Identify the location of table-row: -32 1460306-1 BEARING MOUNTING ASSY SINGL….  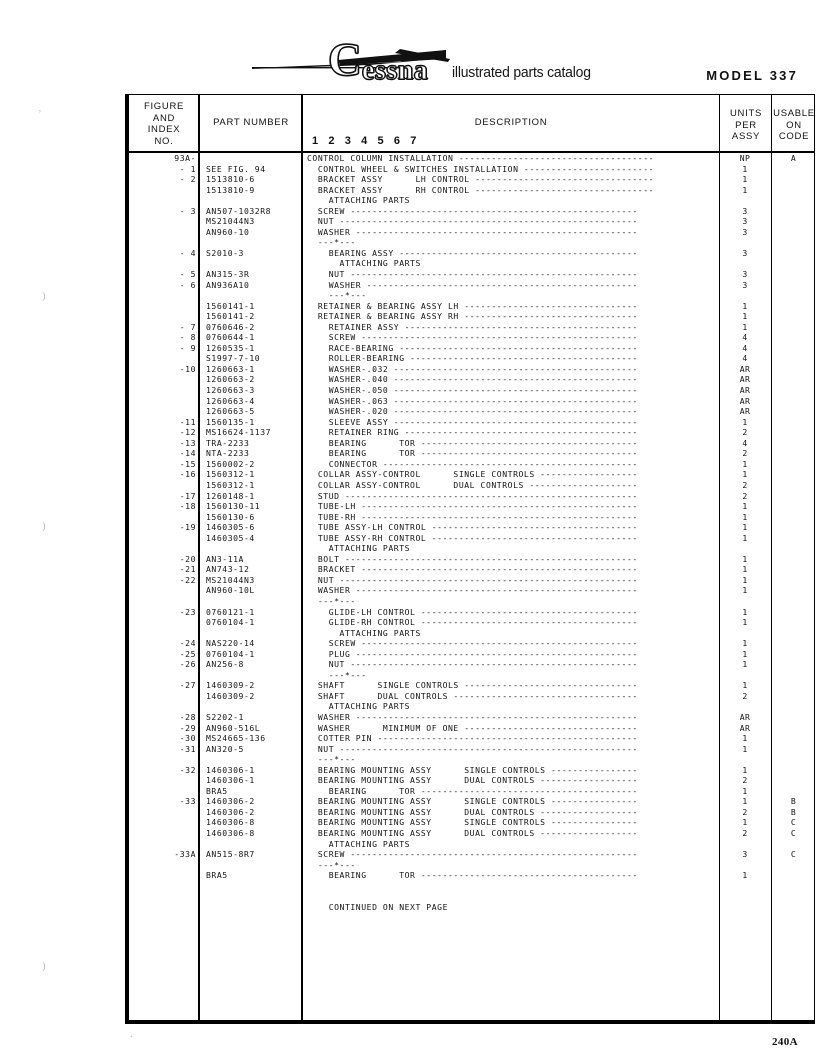
(470, 770).